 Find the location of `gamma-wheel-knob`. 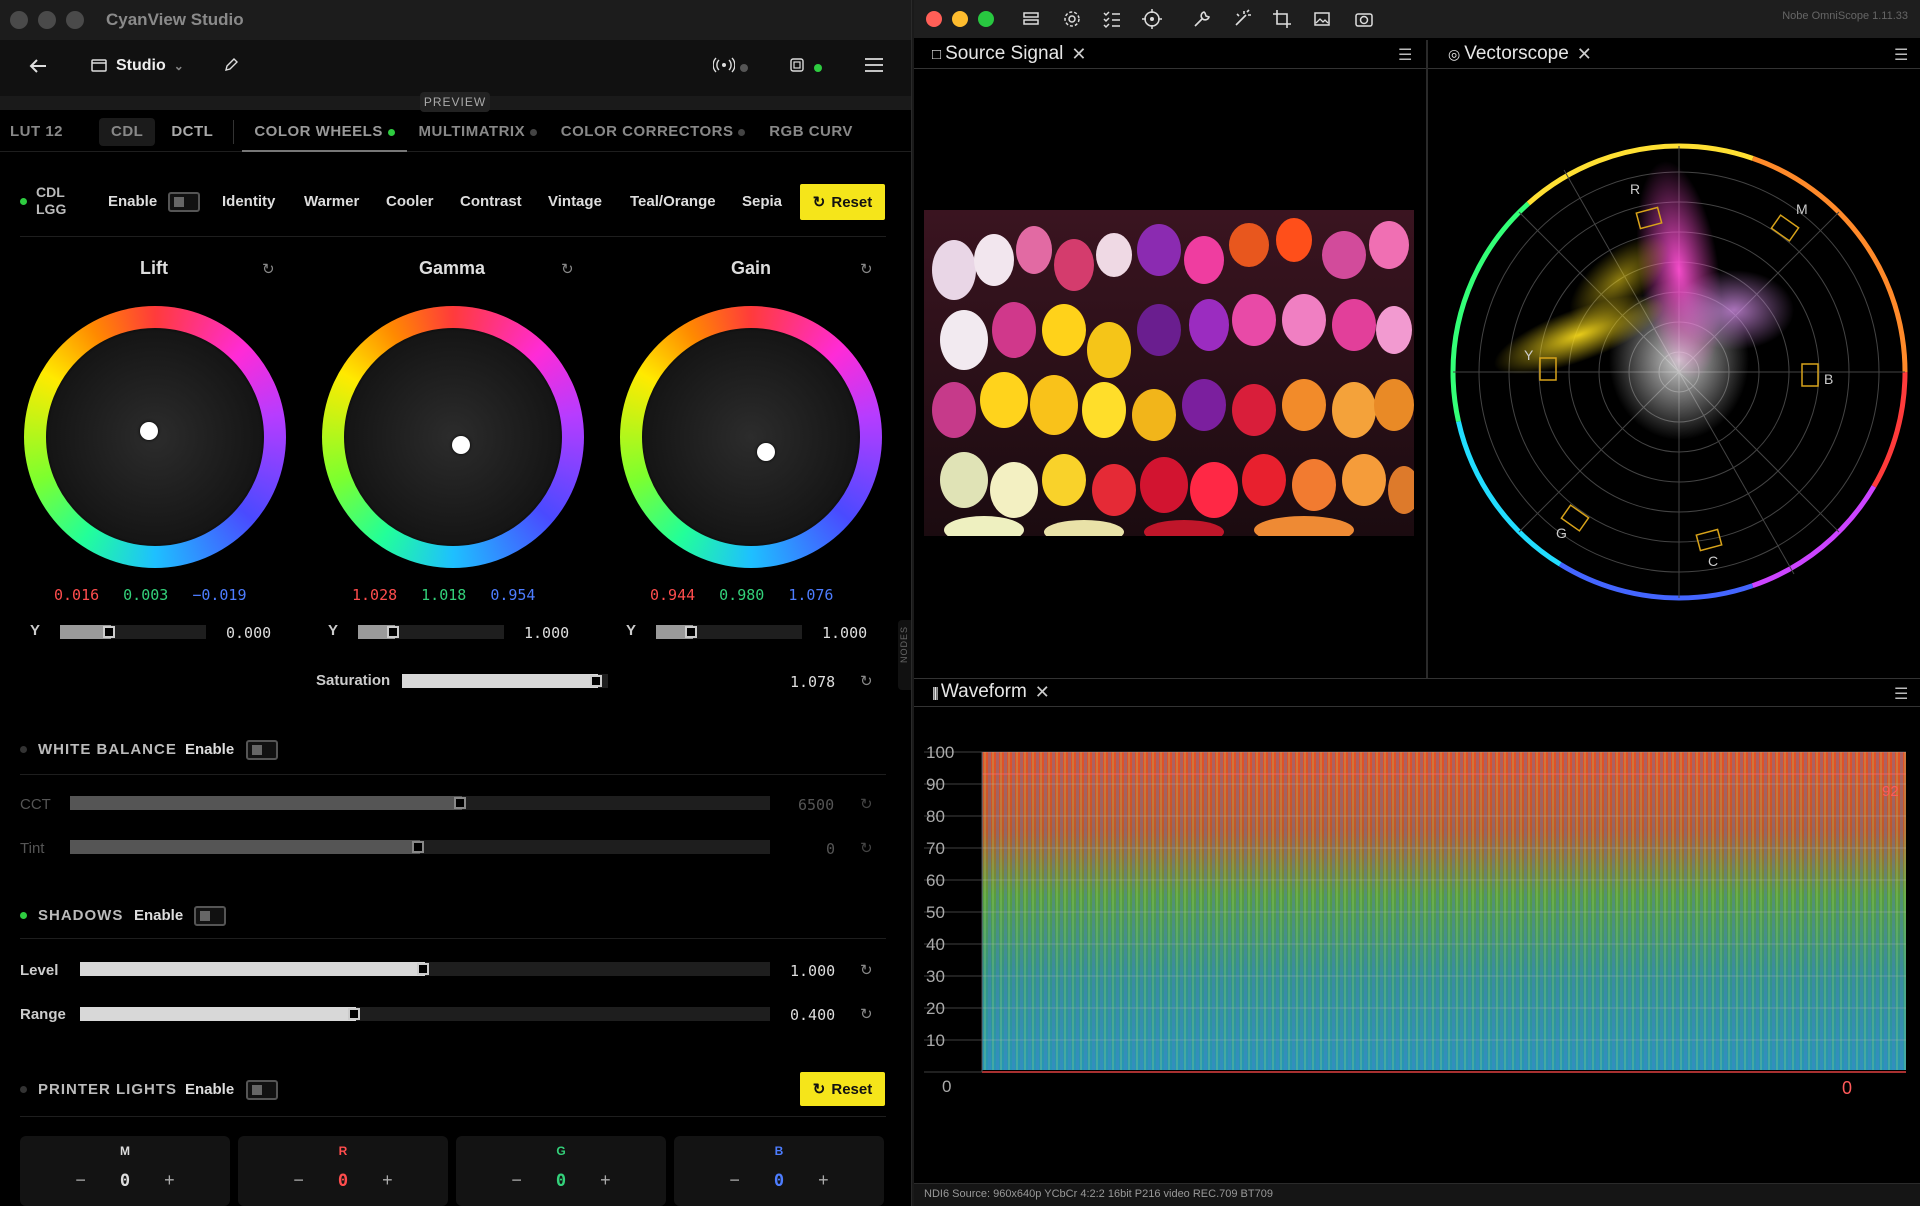

gamma-wheel-knob is located at coordinates (461, 445).